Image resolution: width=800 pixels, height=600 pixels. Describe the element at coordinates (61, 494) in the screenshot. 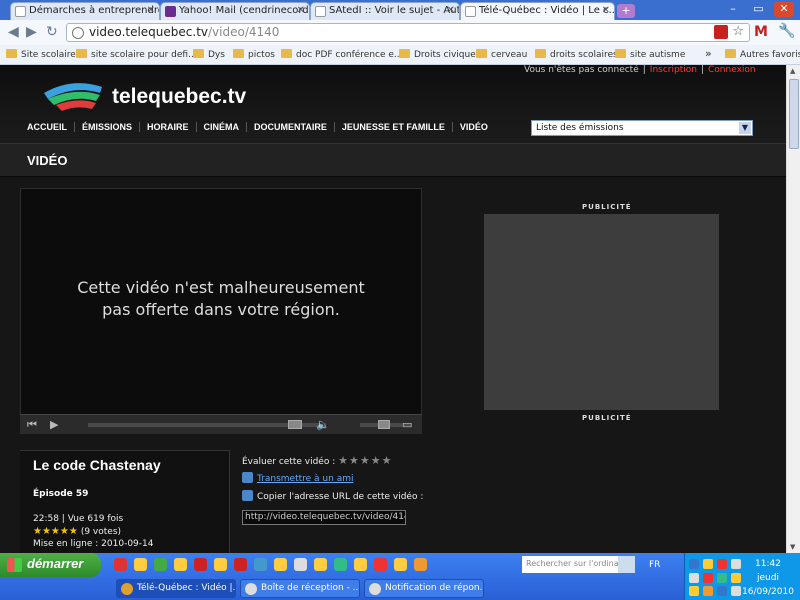

I see `episode-label: Épisode 59` at that location.